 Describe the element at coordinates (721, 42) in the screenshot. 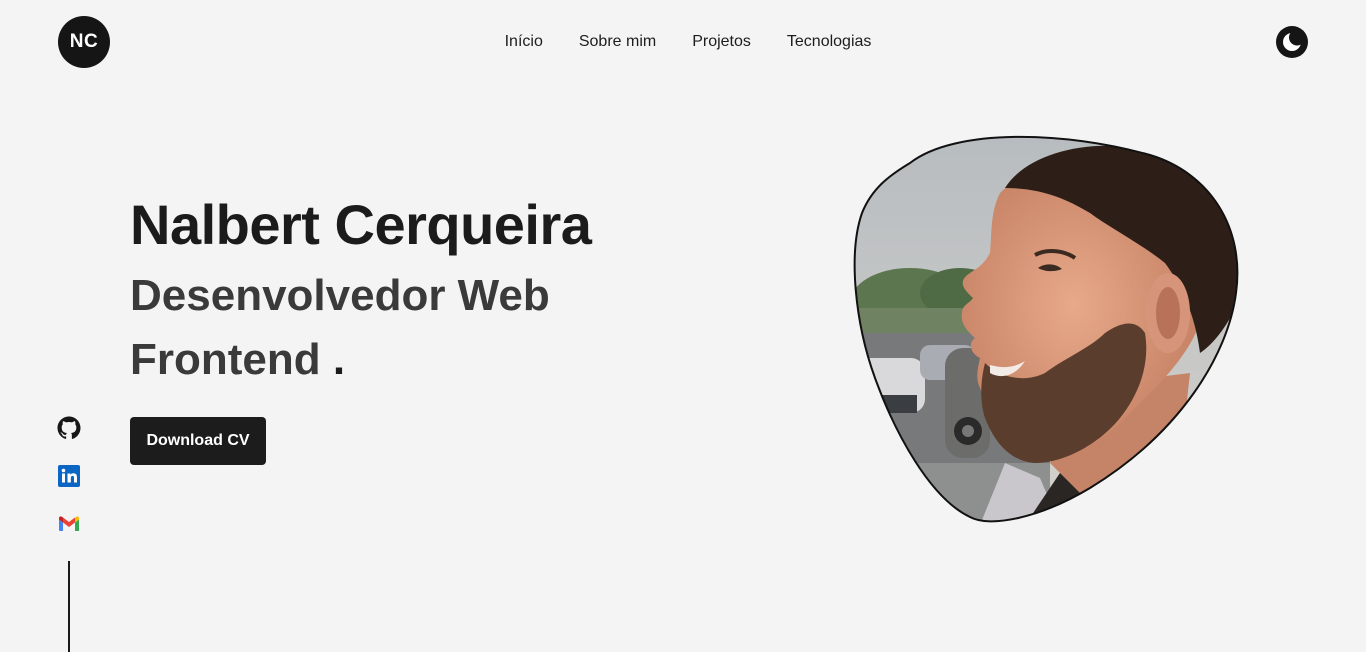

I see `nav-link-projetos: Projetos` at that location.